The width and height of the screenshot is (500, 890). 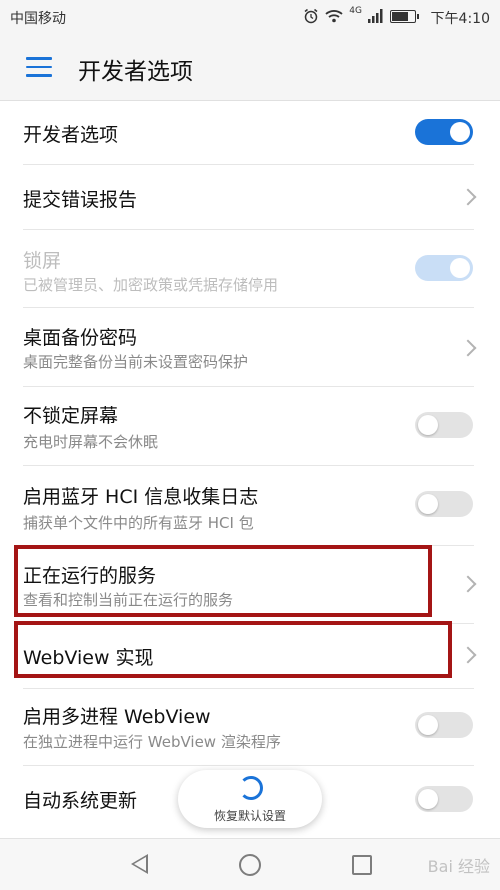 I want to click on setting-submit-bug-report: 提交错误报告, so click(x=250, y=197).